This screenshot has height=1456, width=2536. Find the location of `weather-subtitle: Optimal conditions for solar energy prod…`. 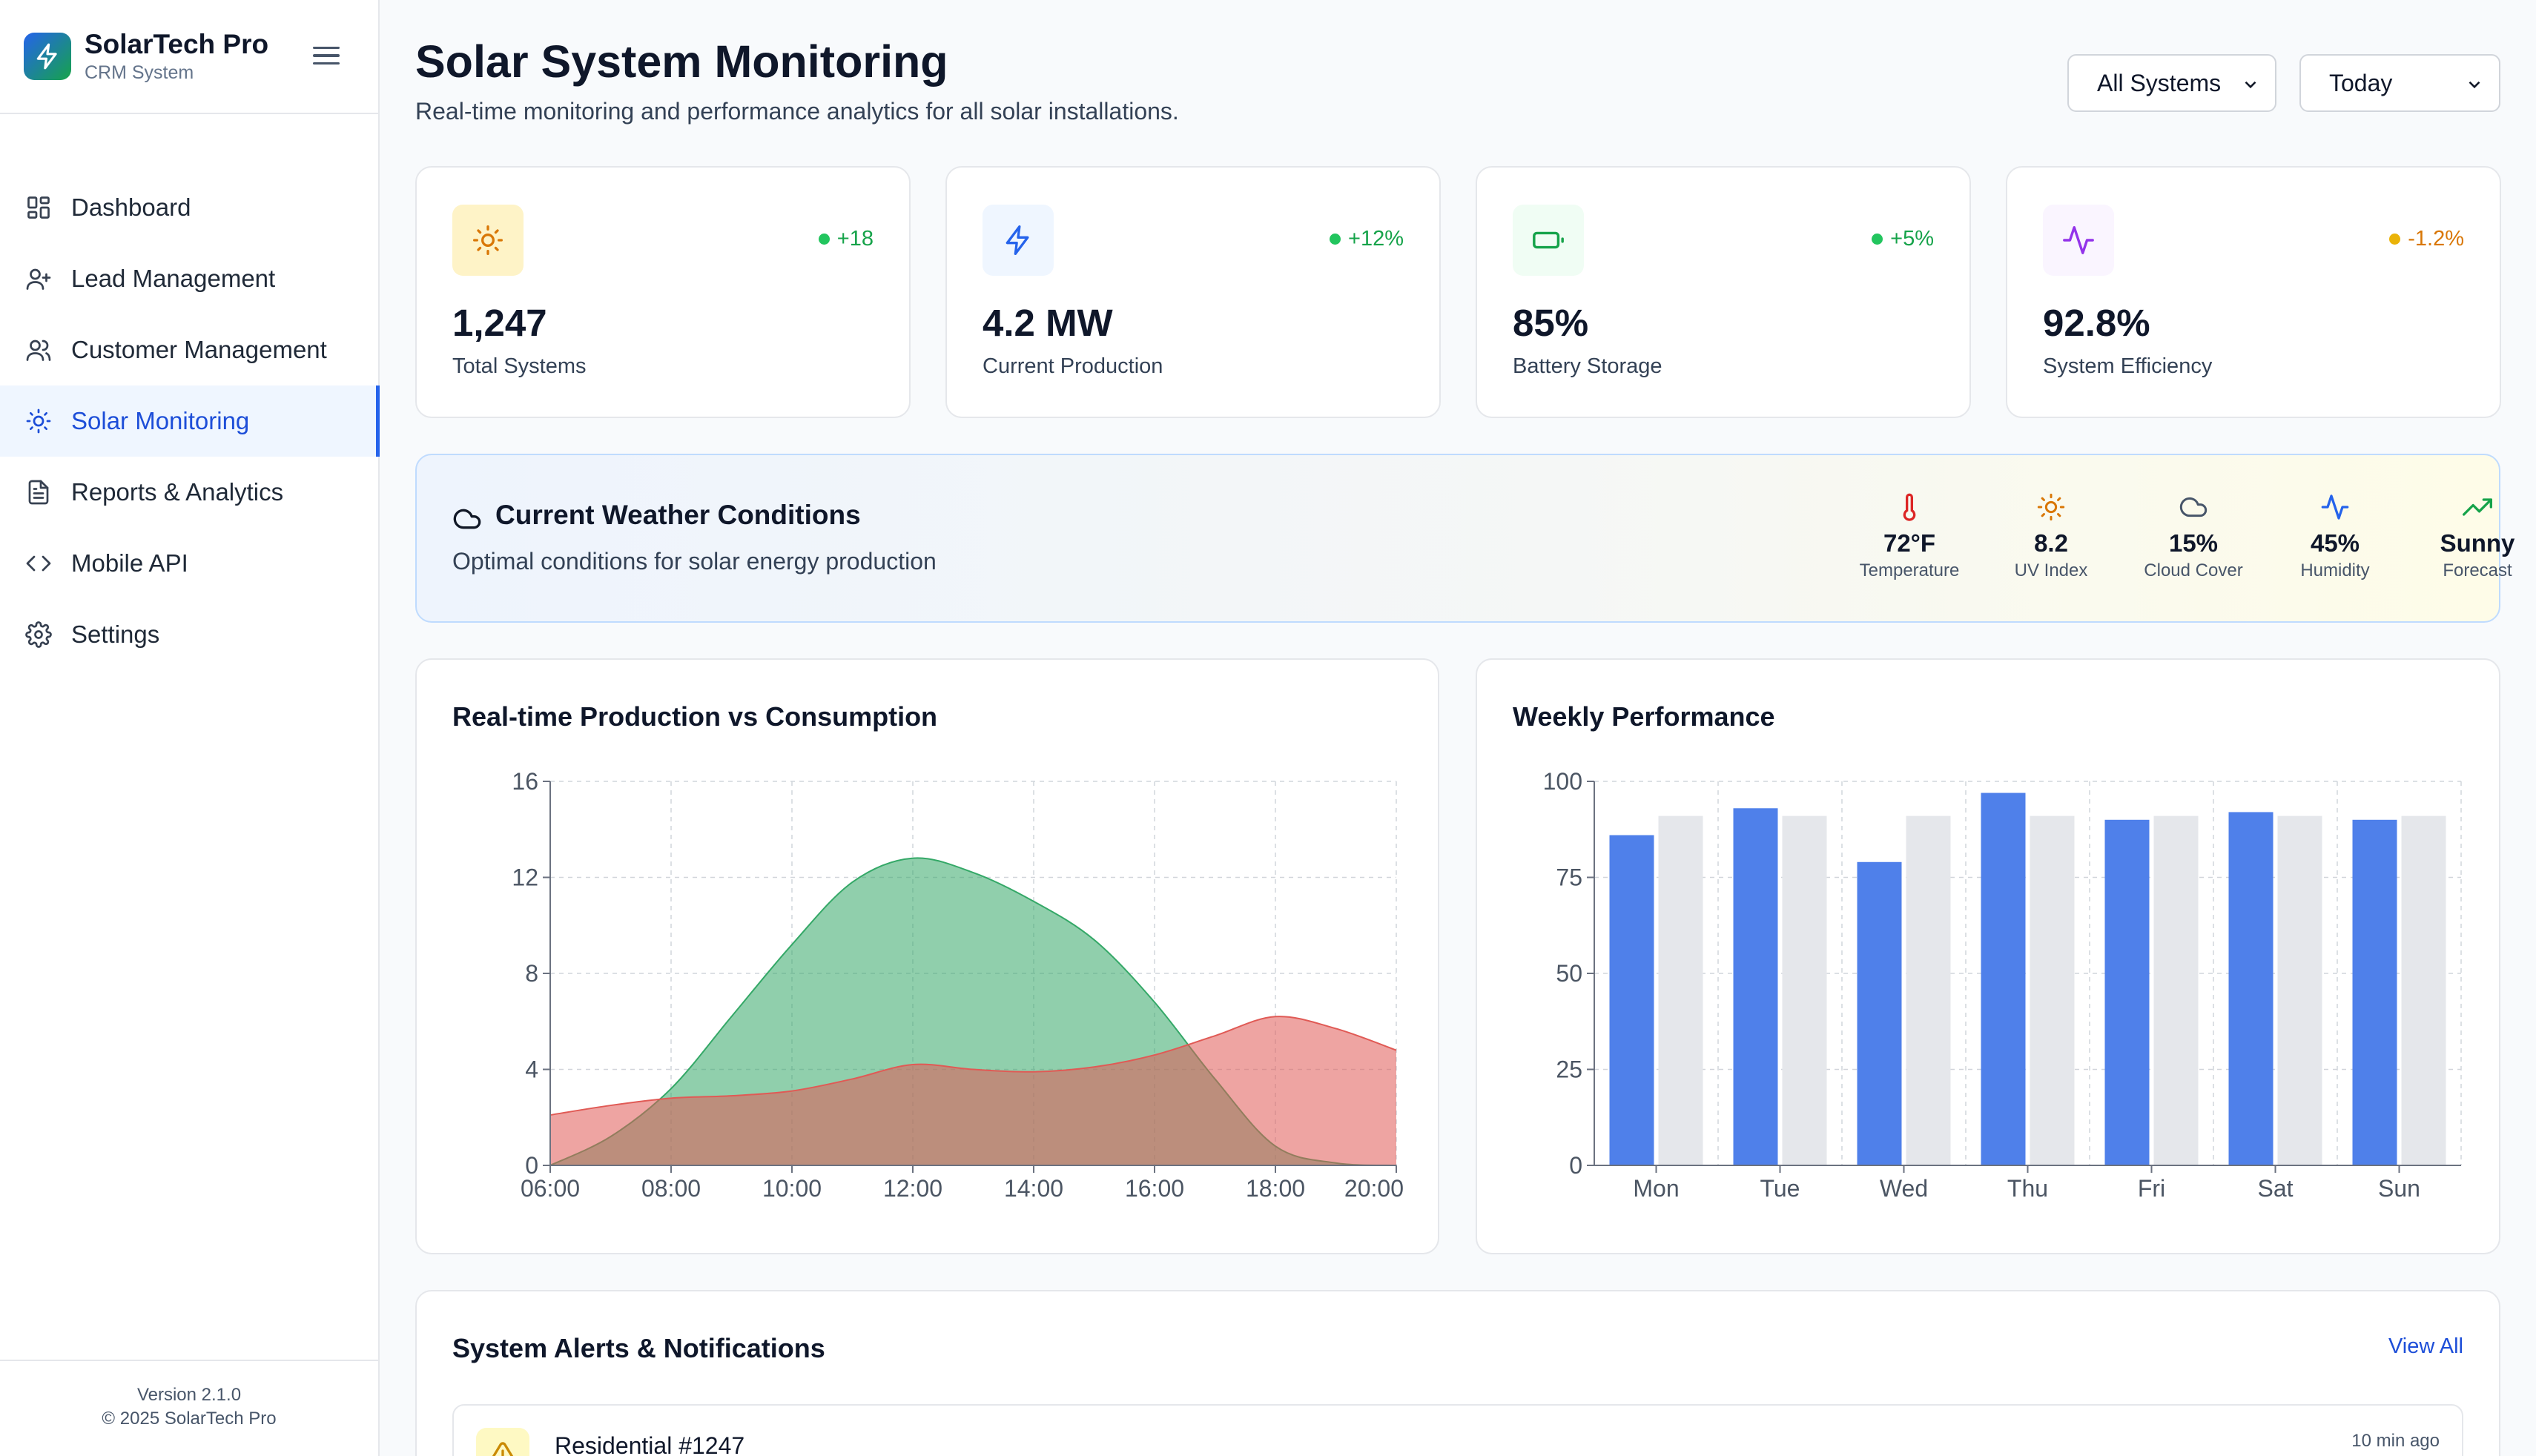

weather-subtitle: Optimal conditions for solar energy prod… is located at coordinates (695, 562).